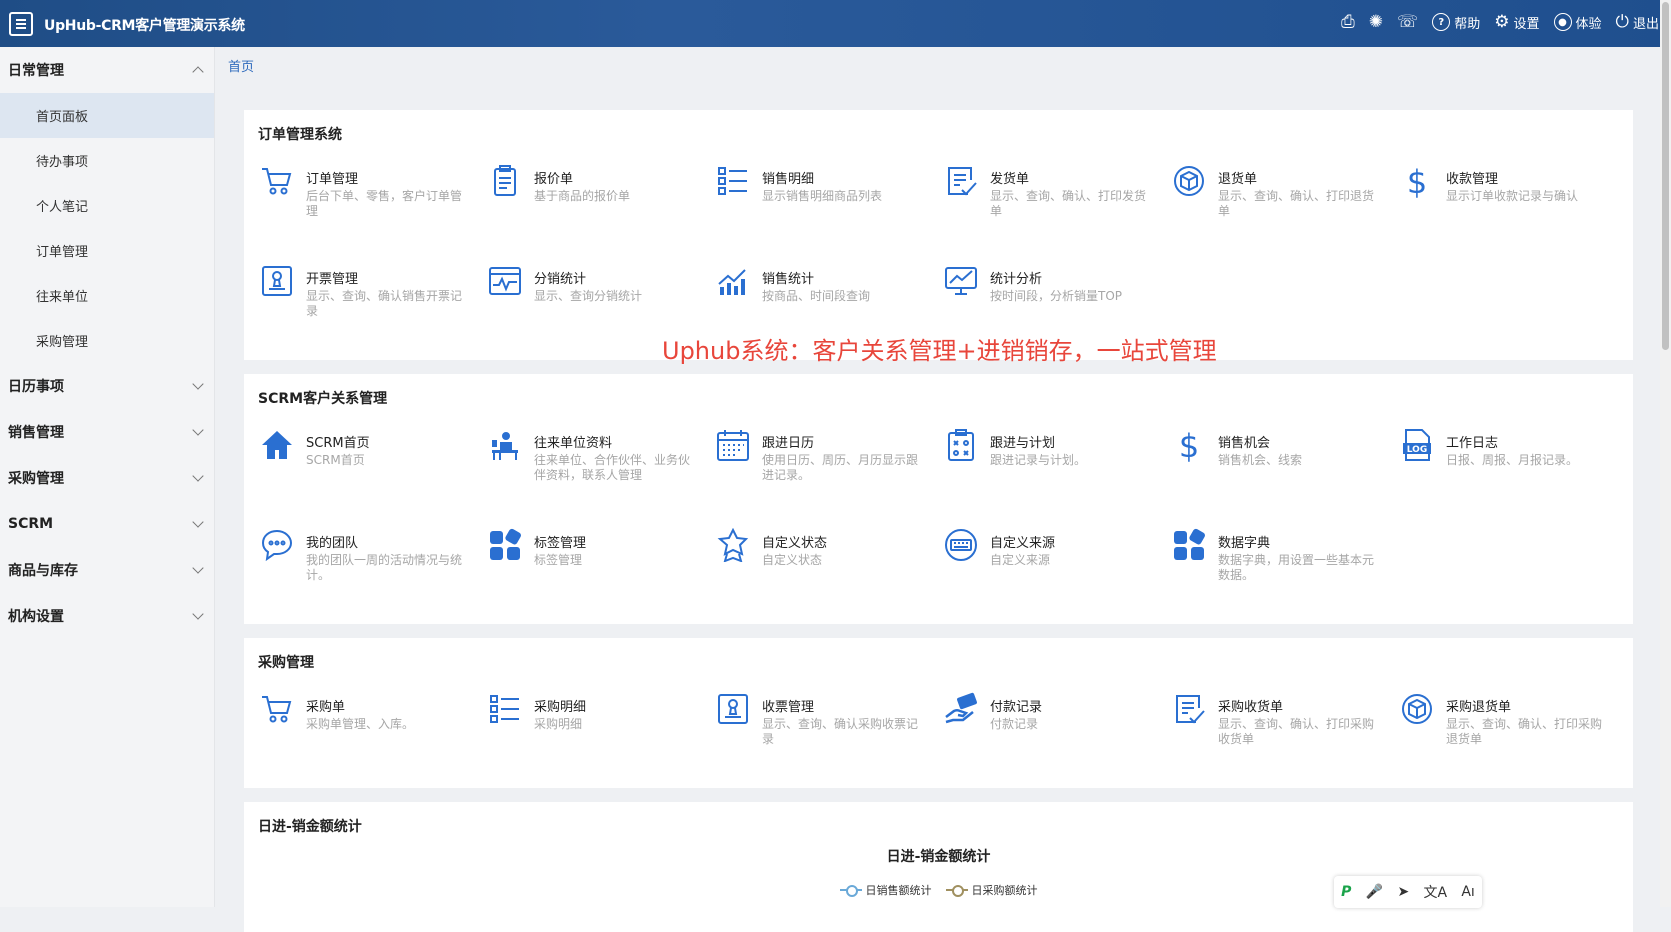 The height and width of the screenshot is (932, 1671). What do you see at coordinates (840, 467) in the screenshot?
I see `tile-desc: 使用日历、周历、月历显示跟进记录。` at bounding box center [840, 467].